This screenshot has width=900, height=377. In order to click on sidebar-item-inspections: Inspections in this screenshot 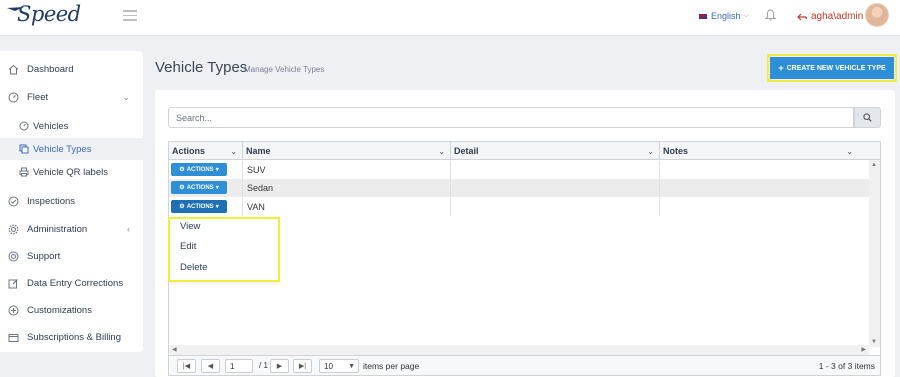, I will do `click(71, 201)`.